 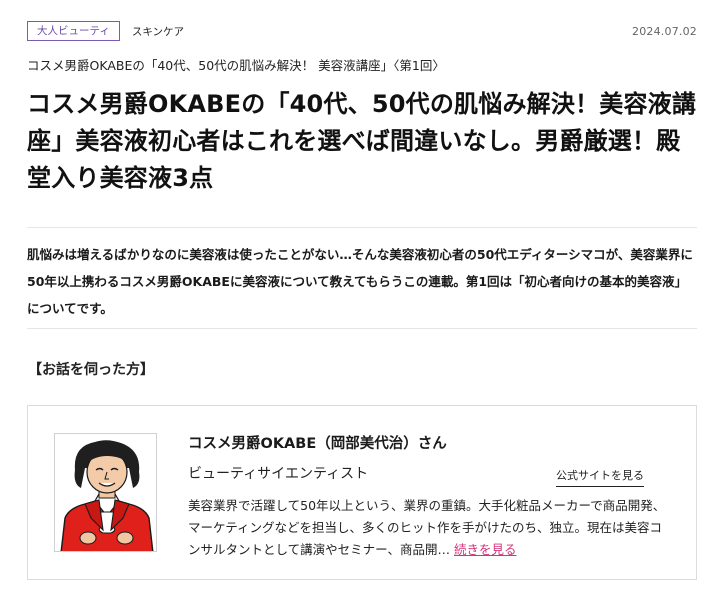 I want to click on profile-role: ビューティサイエンティスト, so click(x=278, y=474).